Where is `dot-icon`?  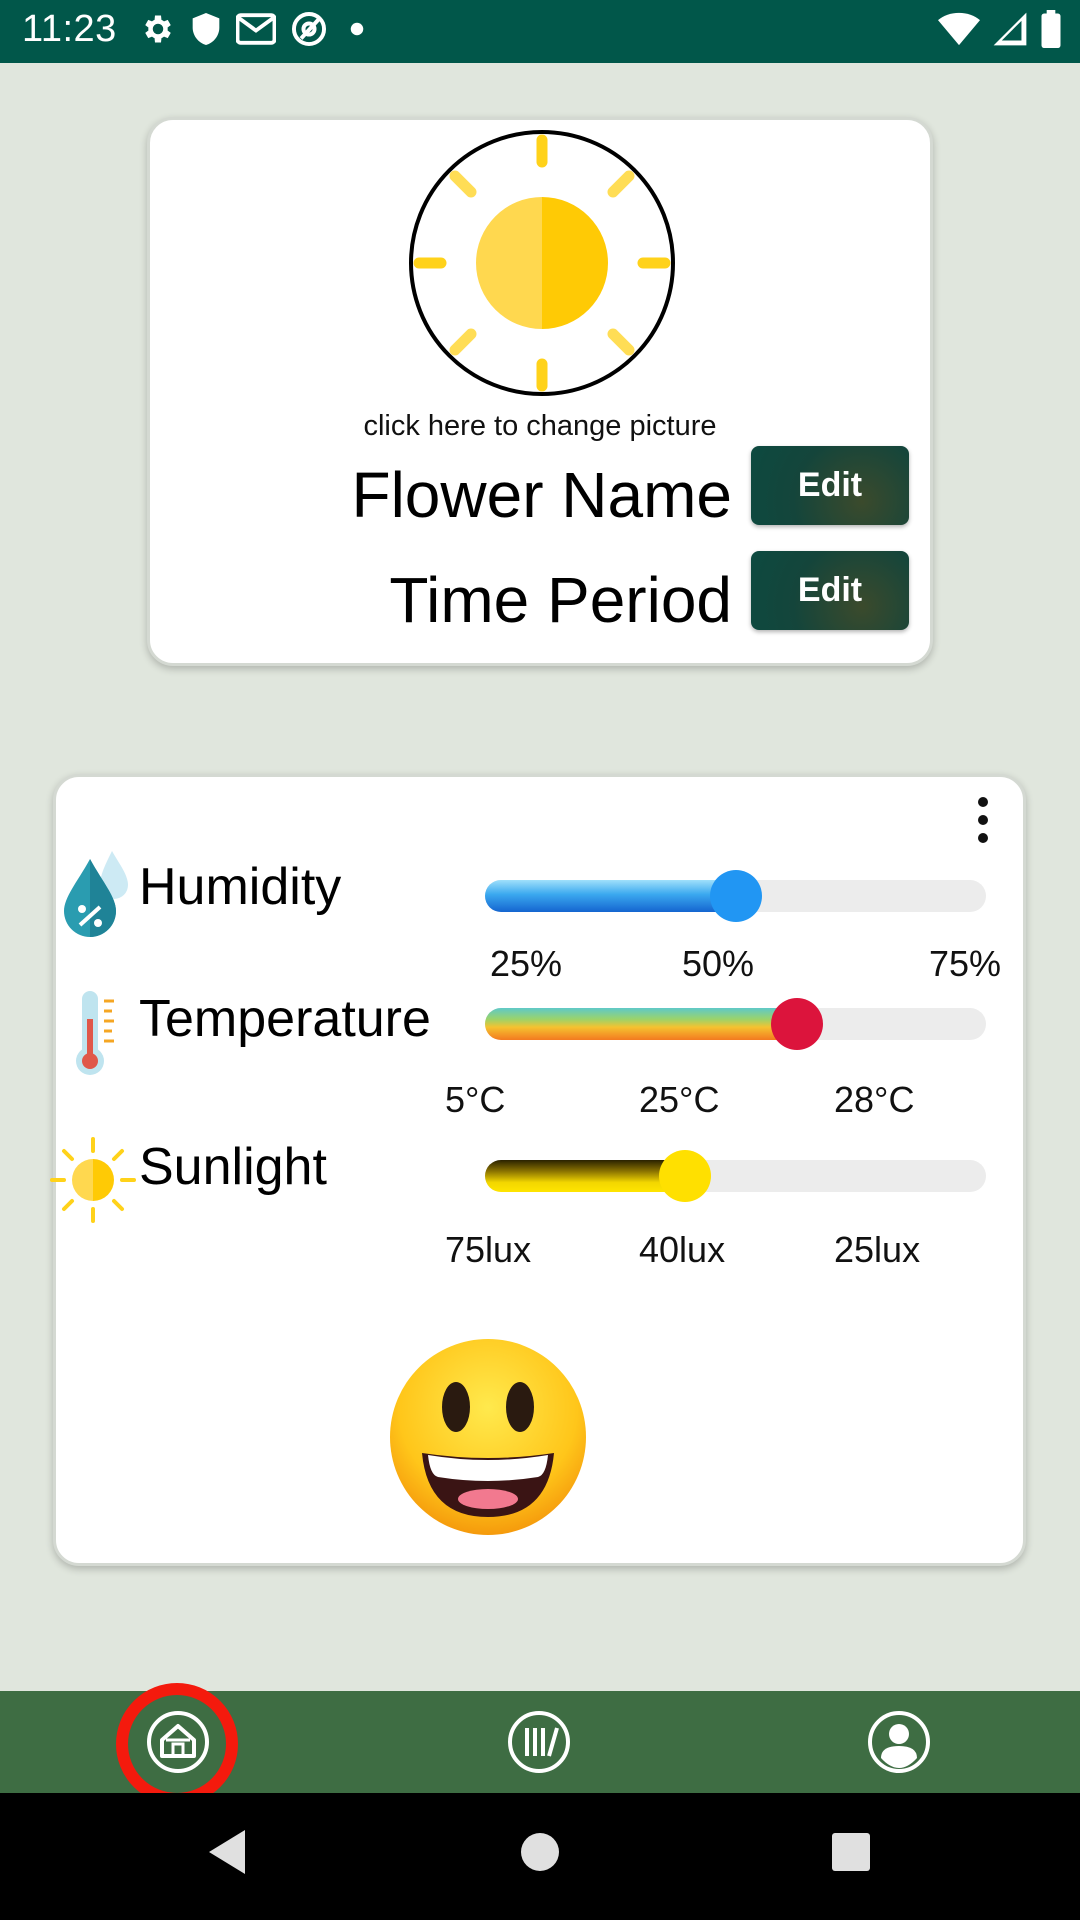
dot-icon is located at coordinates (357, 29).